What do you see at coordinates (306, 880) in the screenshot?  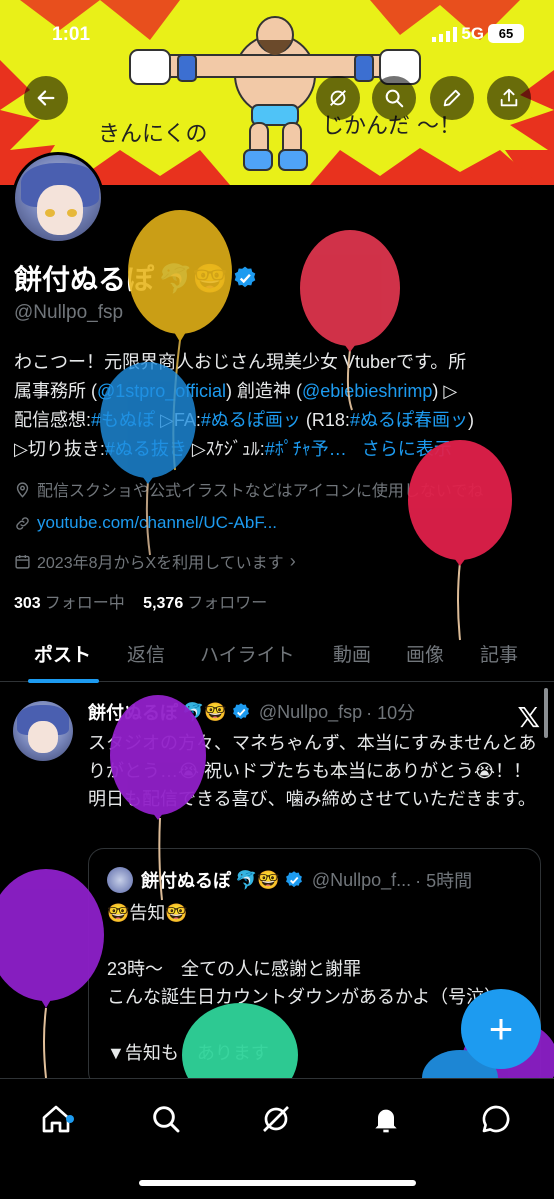 I see `quoted-header: 餅付ぬるぽ 🐬🤓 @Nullpo_f... · 5時間` at bounding box center [306, 880].